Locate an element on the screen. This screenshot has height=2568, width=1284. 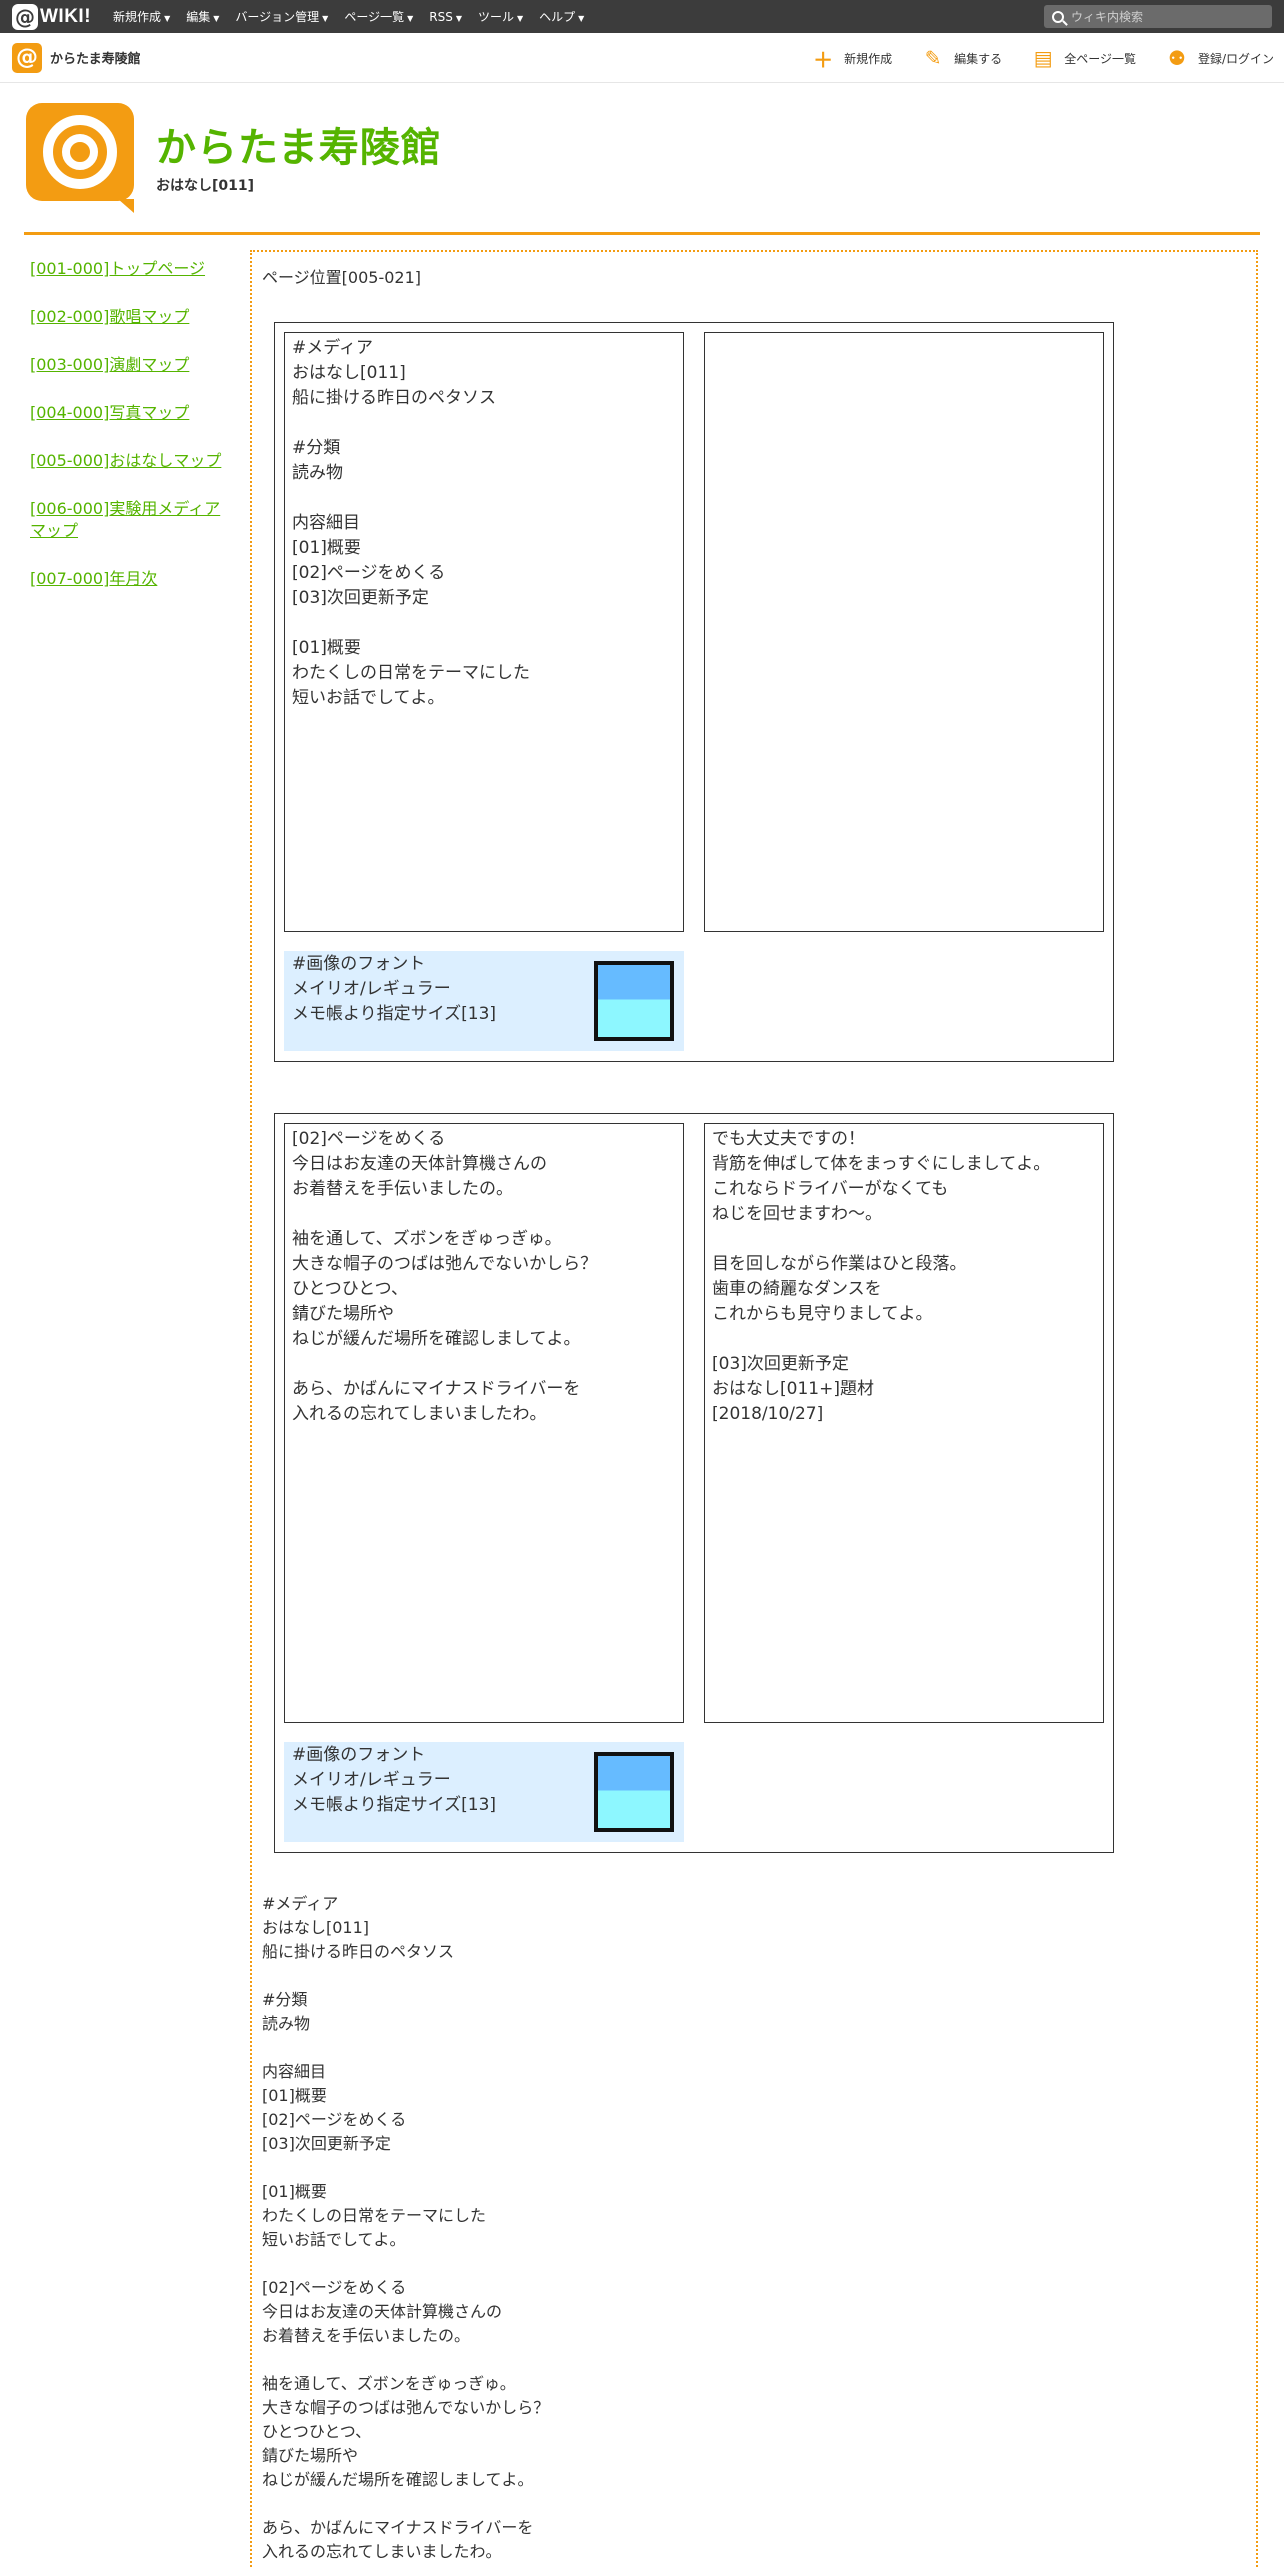
search-icon is located at coordinates (1058, 16).